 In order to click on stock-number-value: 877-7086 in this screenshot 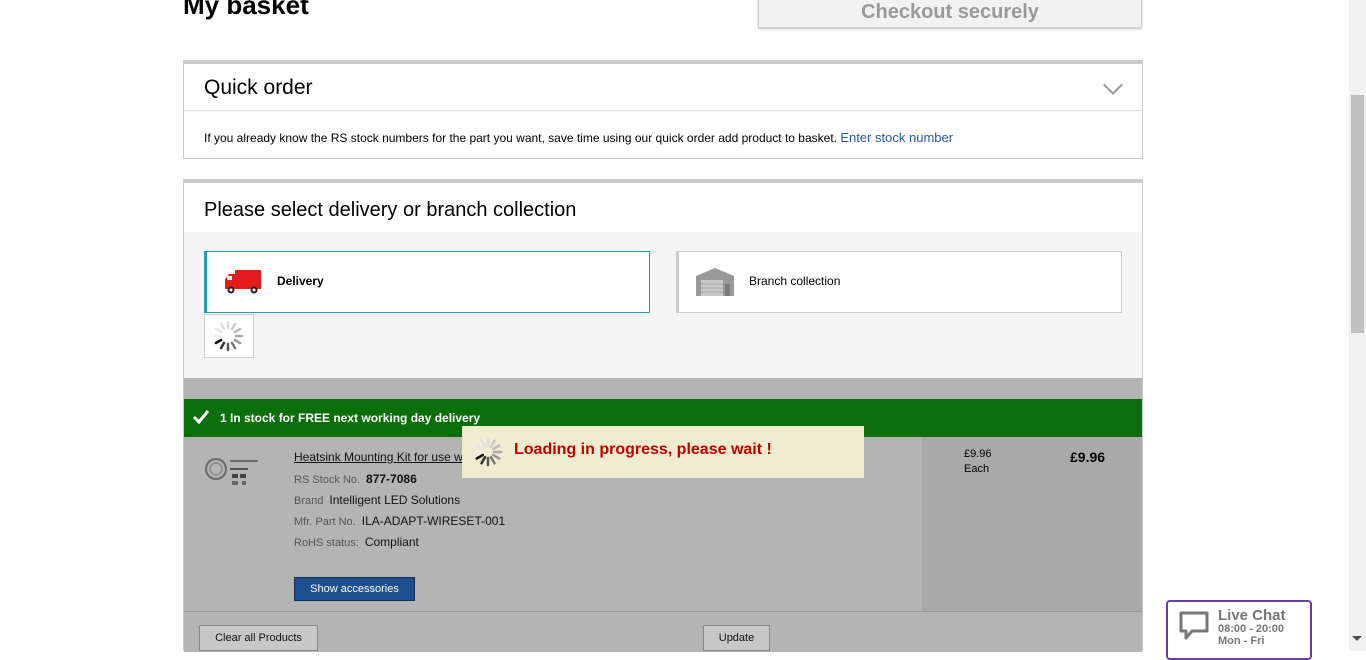, I will do `click(391, 479)`.